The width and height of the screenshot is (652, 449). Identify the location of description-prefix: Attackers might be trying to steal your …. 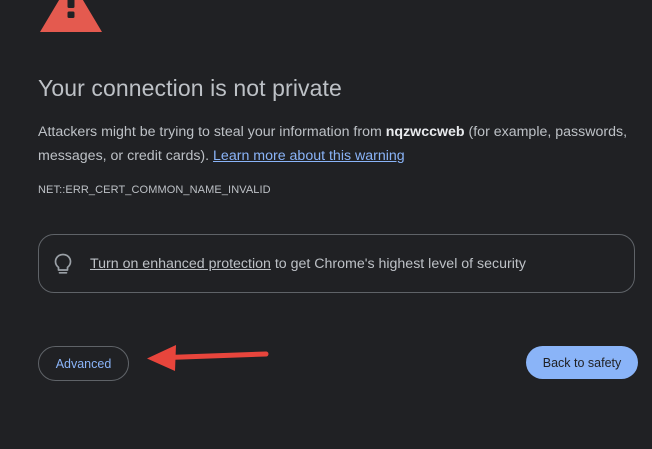
(212, 132).